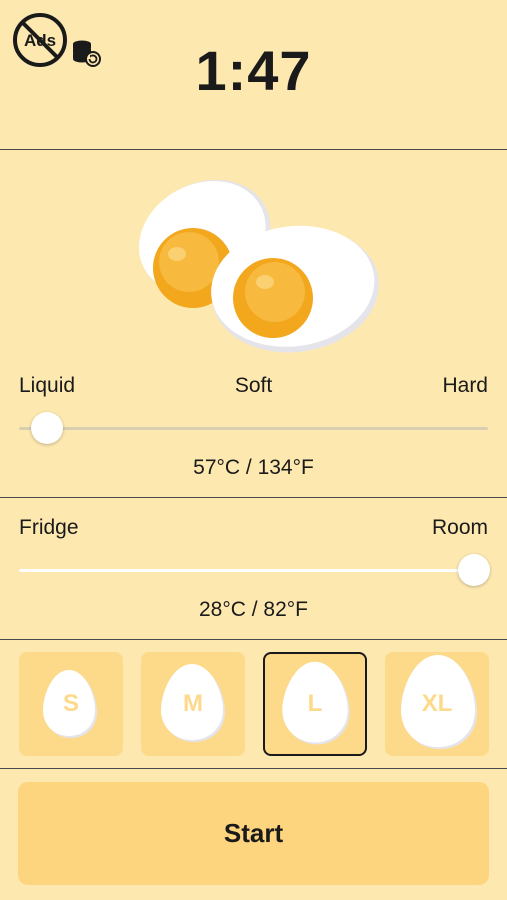 The image size is (507, 900). I want to click on size-label-xl: XL, so click(437, 703).